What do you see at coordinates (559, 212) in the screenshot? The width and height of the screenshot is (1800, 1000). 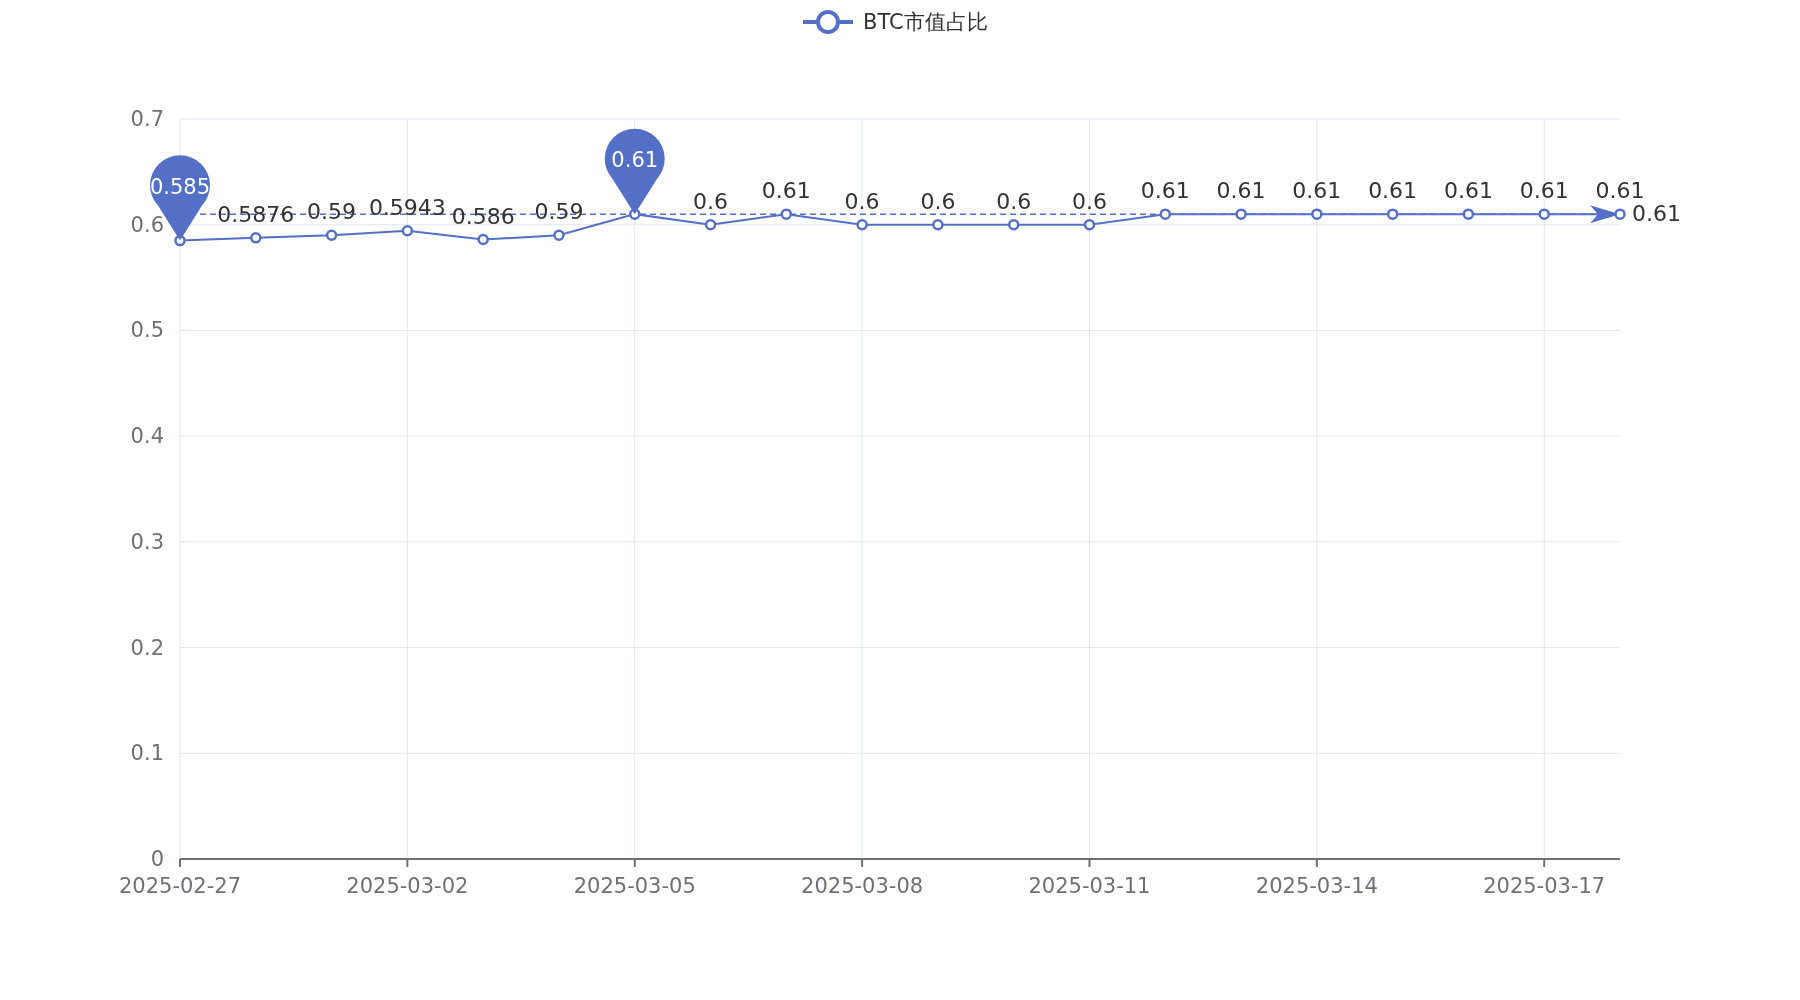 I see `data-label: 0.59` at bounding box center [559, 212].